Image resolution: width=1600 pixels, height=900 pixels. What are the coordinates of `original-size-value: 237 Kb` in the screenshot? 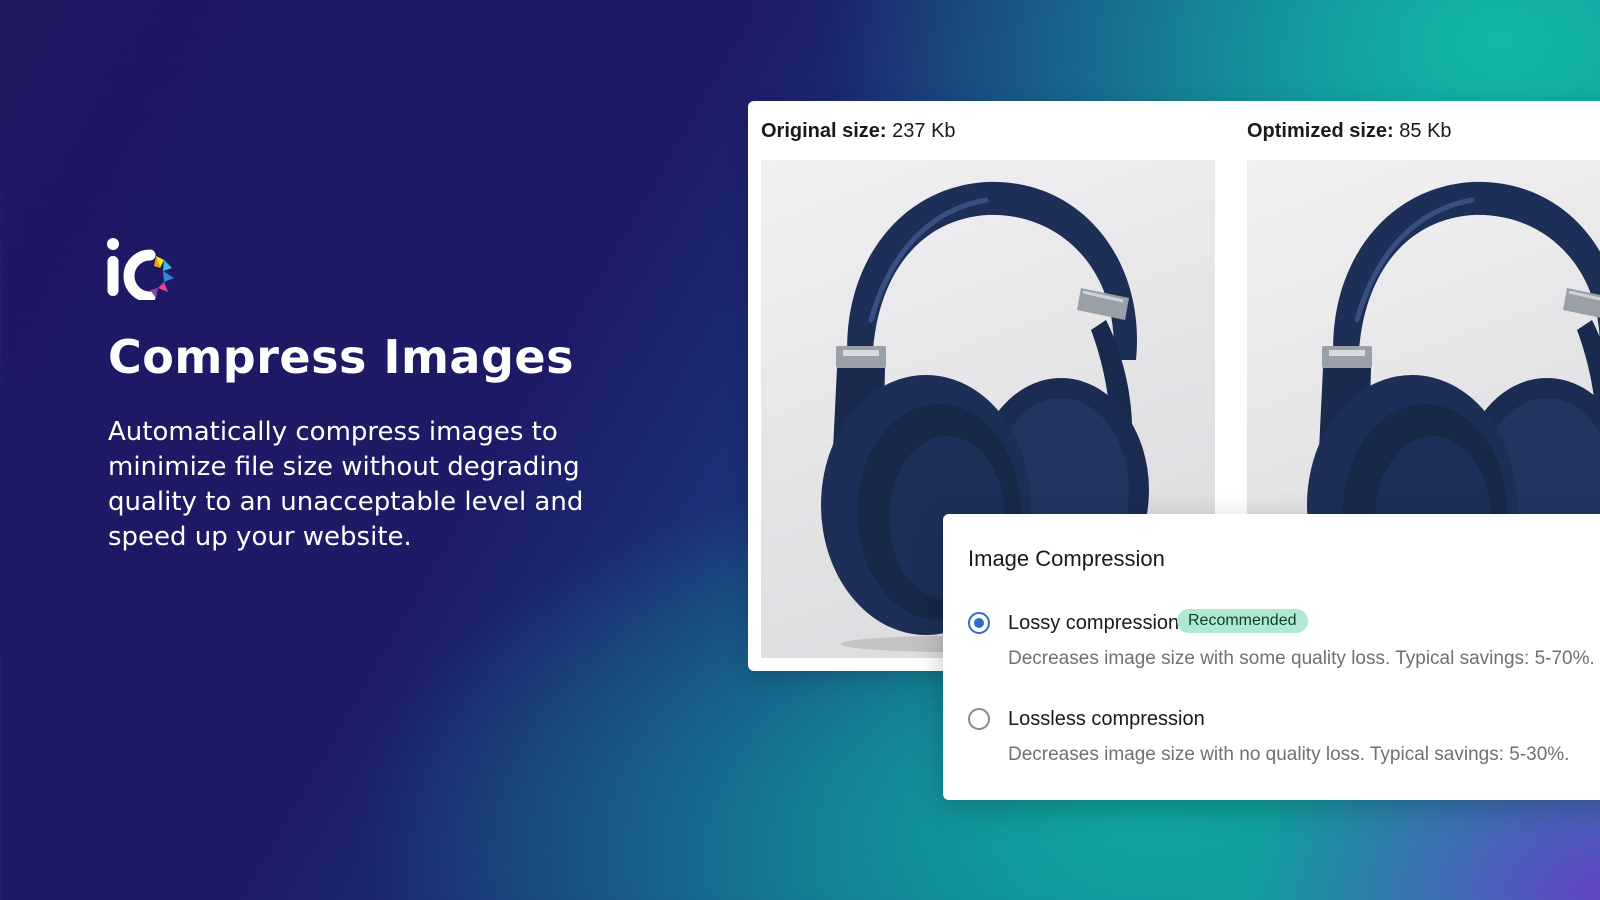 It's located at (924, 131).